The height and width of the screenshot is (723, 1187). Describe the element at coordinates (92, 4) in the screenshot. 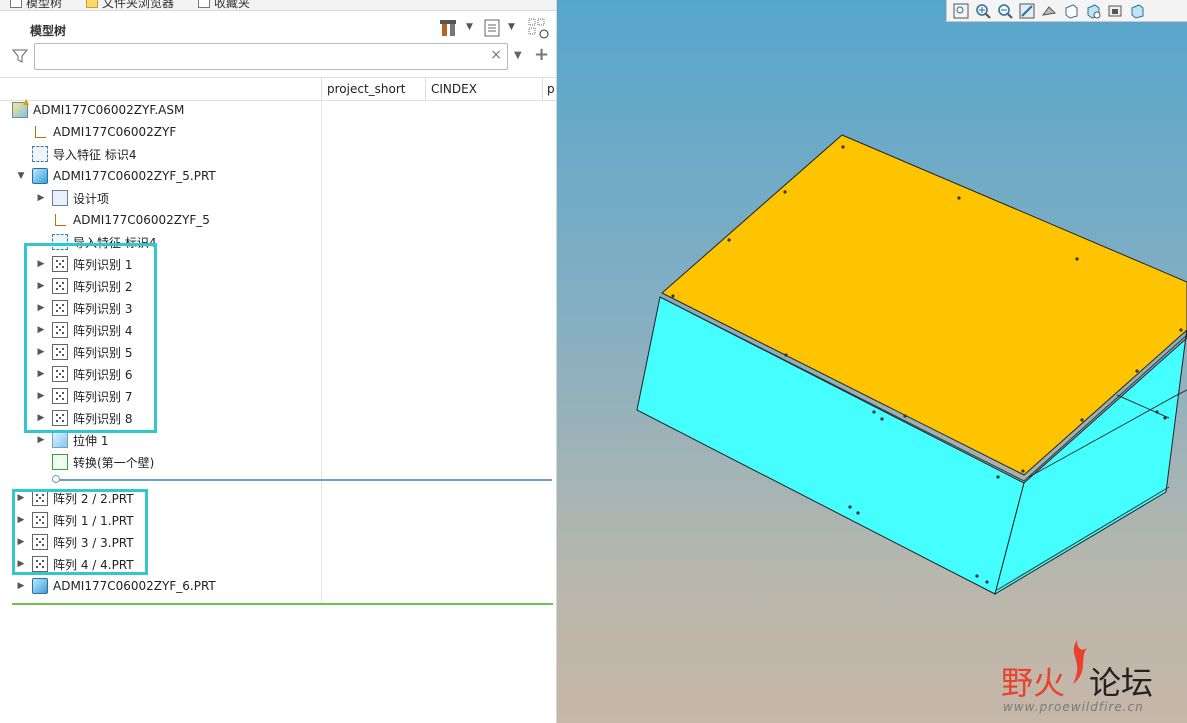

I see `folder-icon` at that location.